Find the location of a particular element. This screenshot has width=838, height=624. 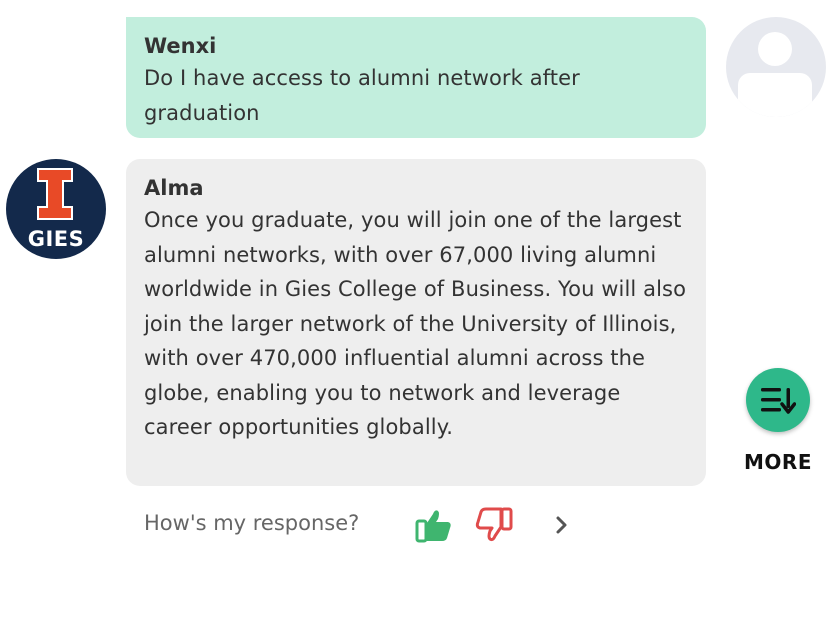

feedback-prompt: How's my response? is located at coordinates (252, 523).